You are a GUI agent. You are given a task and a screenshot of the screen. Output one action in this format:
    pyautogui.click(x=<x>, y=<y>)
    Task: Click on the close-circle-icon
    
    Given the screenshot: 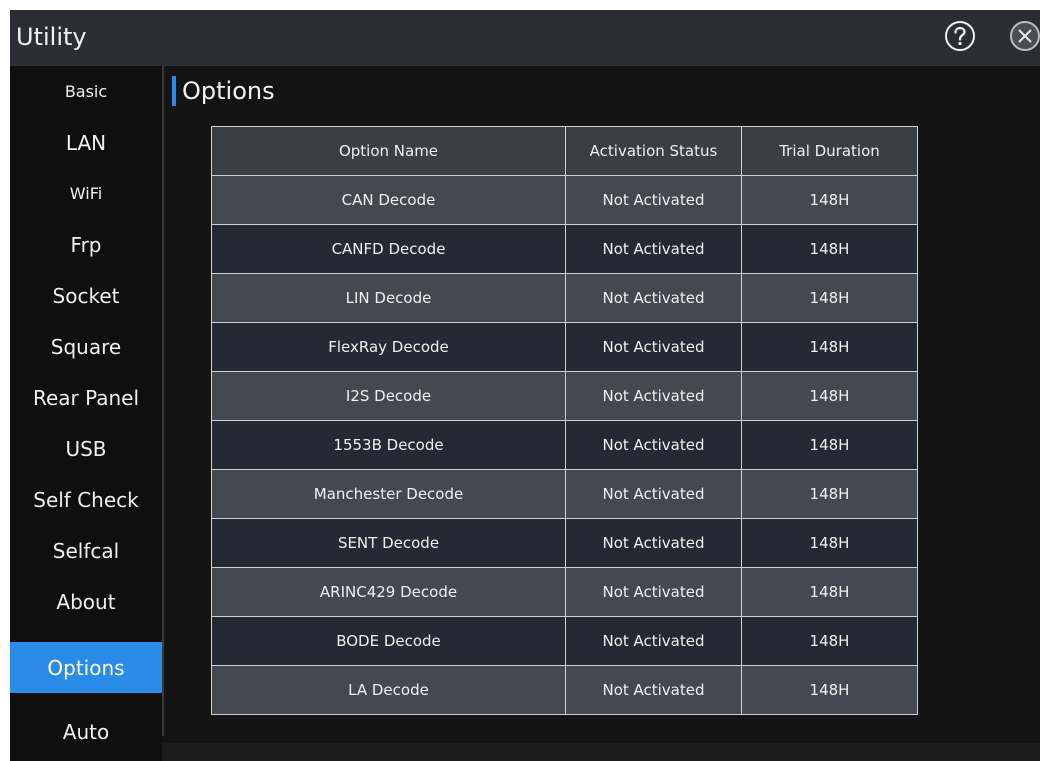 What is the action you would take?
    pyautogui.click(x=1025, y=36)
    